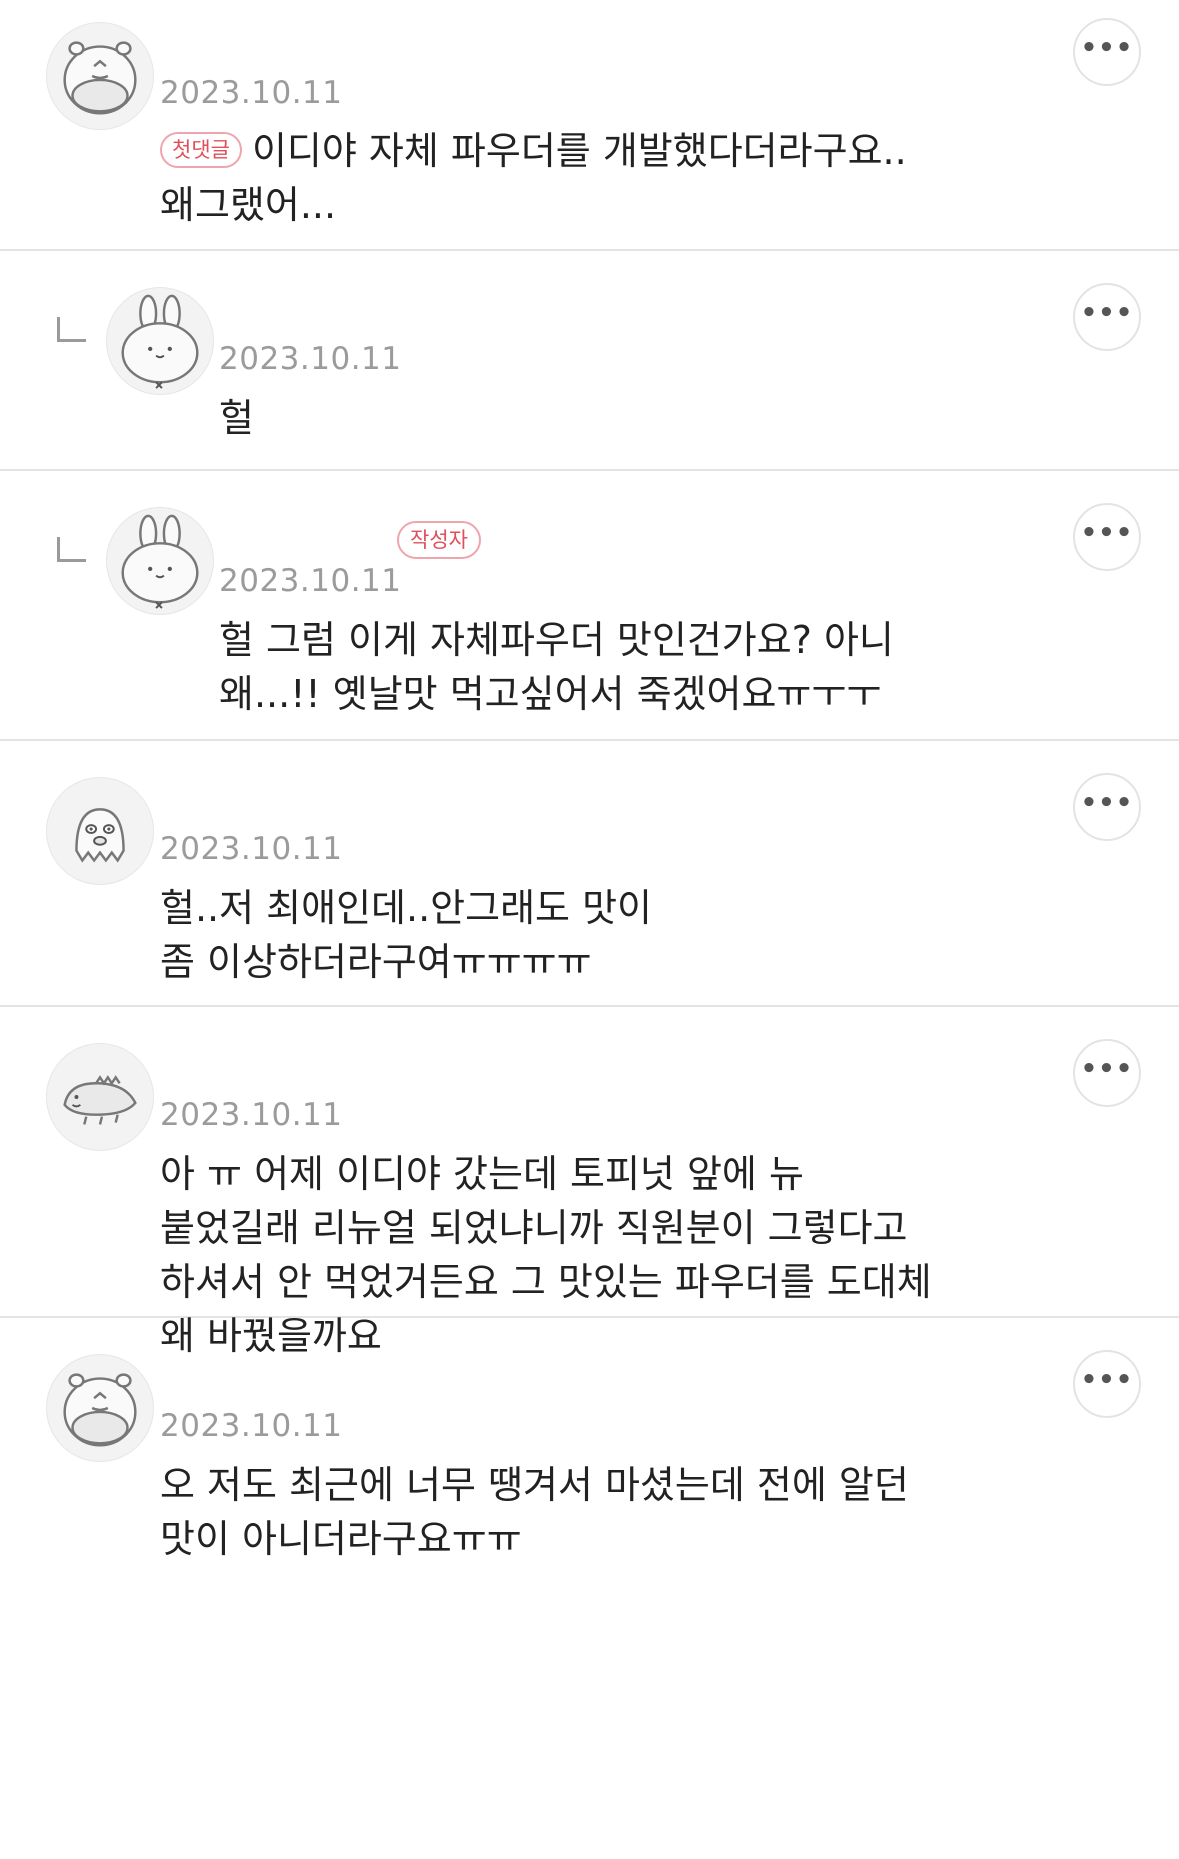 The height and width of the screenshot is (1859, 1179). Describe the element at coordinates (376, 962) in the screenshot. I see `comment-text-line: 좀 이상하더라구여ㅠㅠㅠㅠ` at that location.